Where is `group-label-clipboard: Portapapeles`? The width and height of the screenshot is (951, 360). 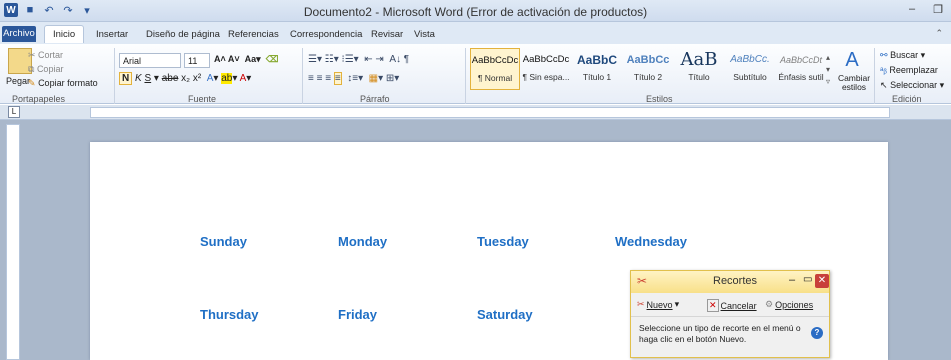 group-label-clipboard: Portapapeles is located at coordinates (39, 99).